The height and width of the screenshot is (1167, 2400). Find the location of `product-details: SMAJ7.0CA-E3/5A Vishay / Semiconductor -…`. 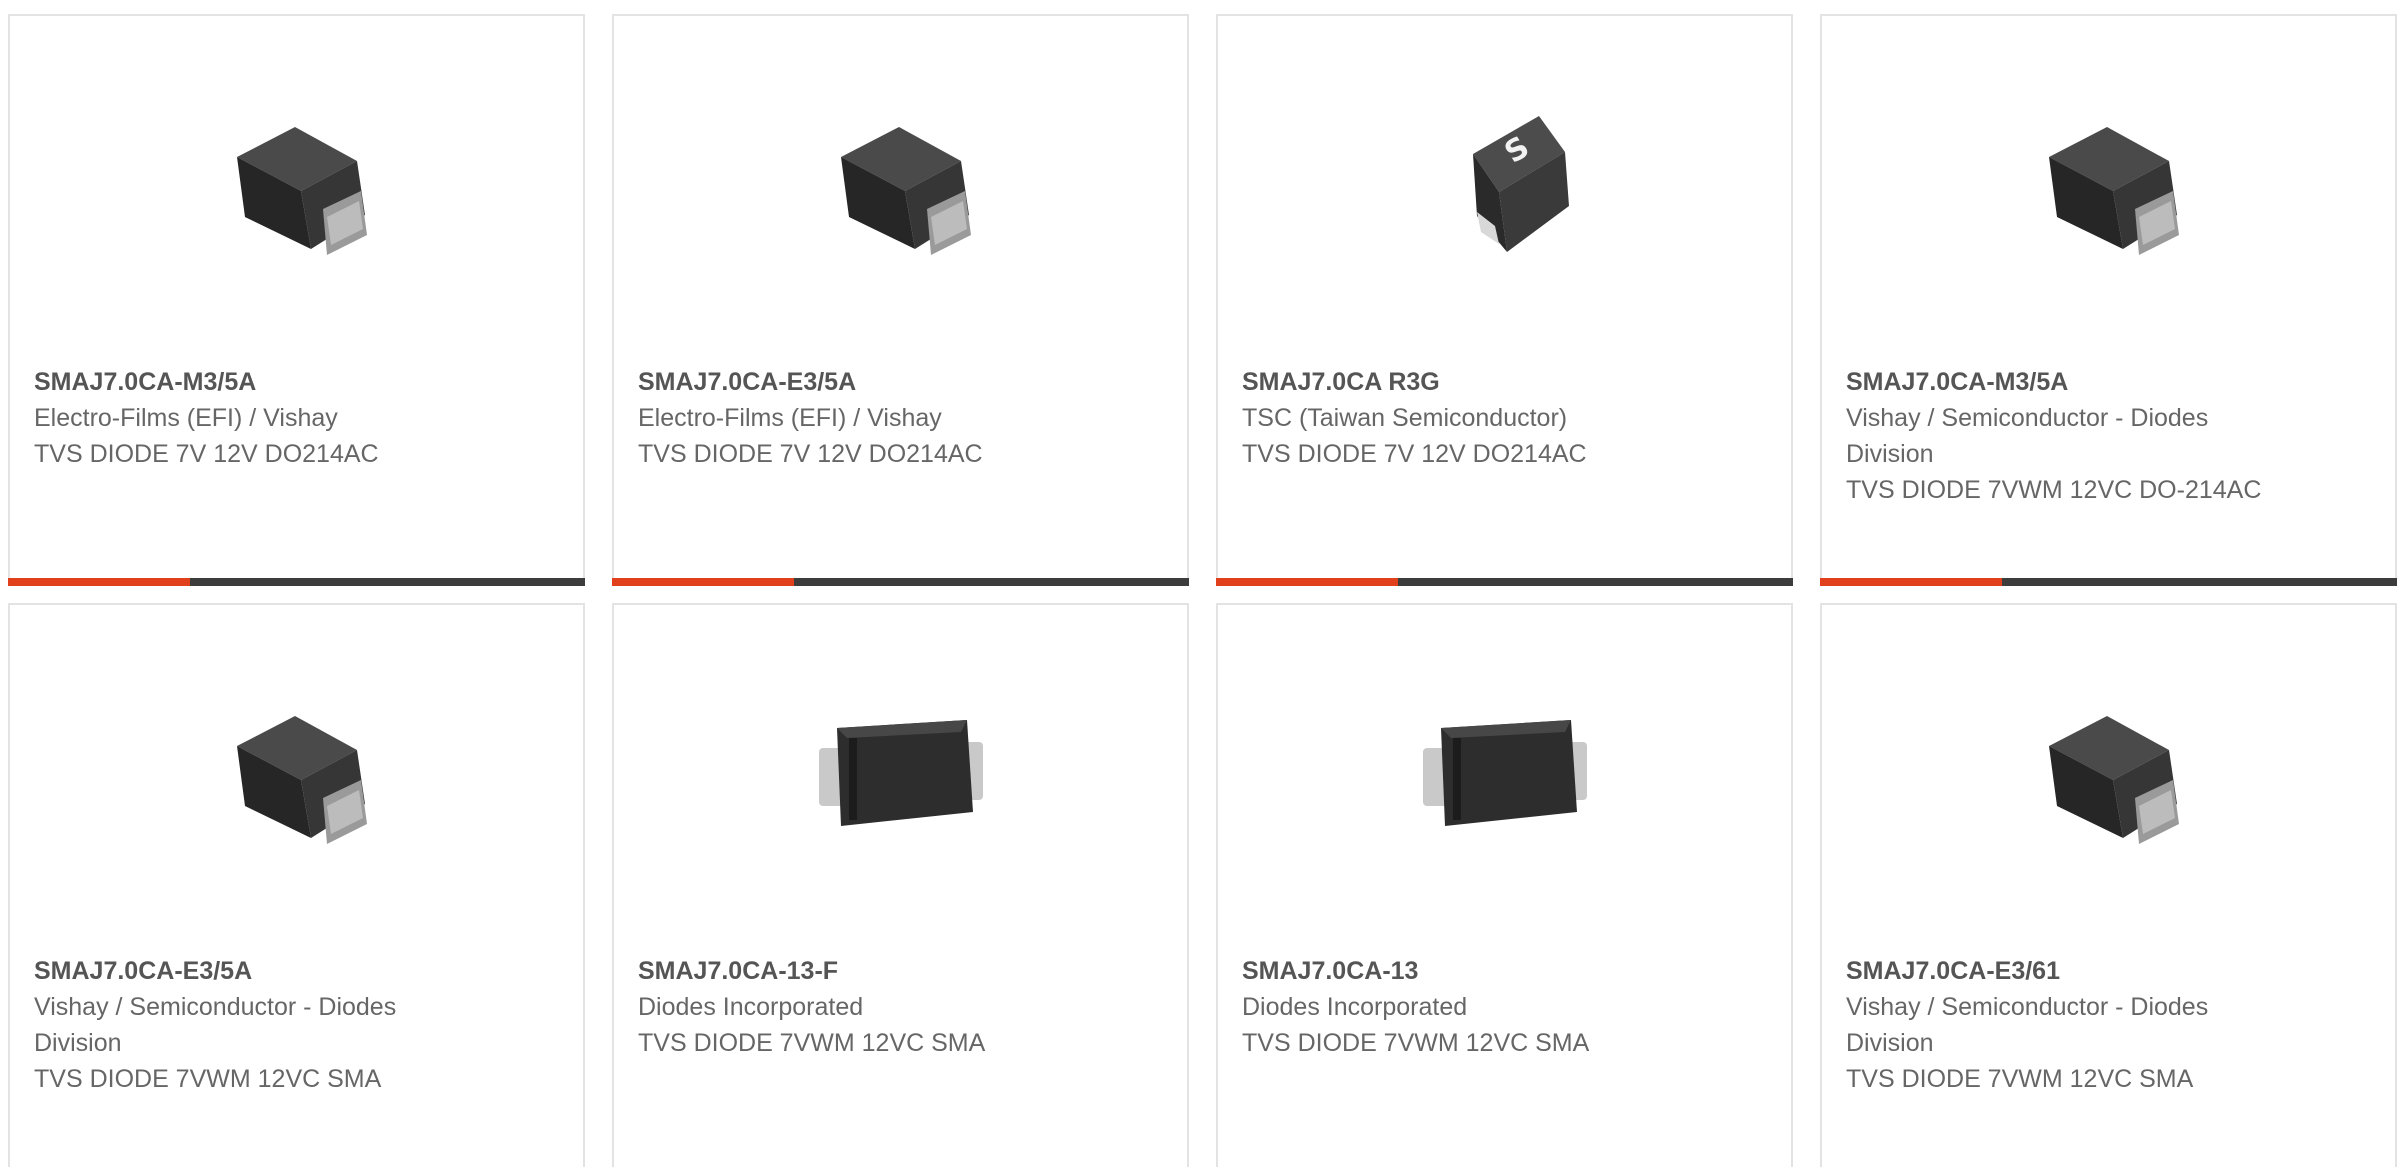

product-details: SMAJ7.0CA-E3/5A Vishay / Semiconductor -… is located at coordinates (249, 1025).